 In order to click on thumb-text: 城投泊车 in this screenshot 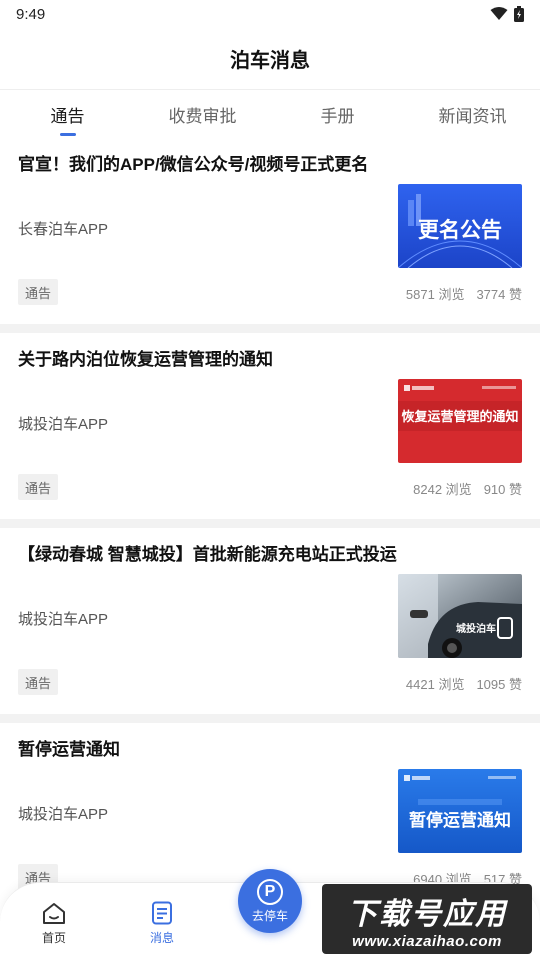, I will do `click(476, 628)`.